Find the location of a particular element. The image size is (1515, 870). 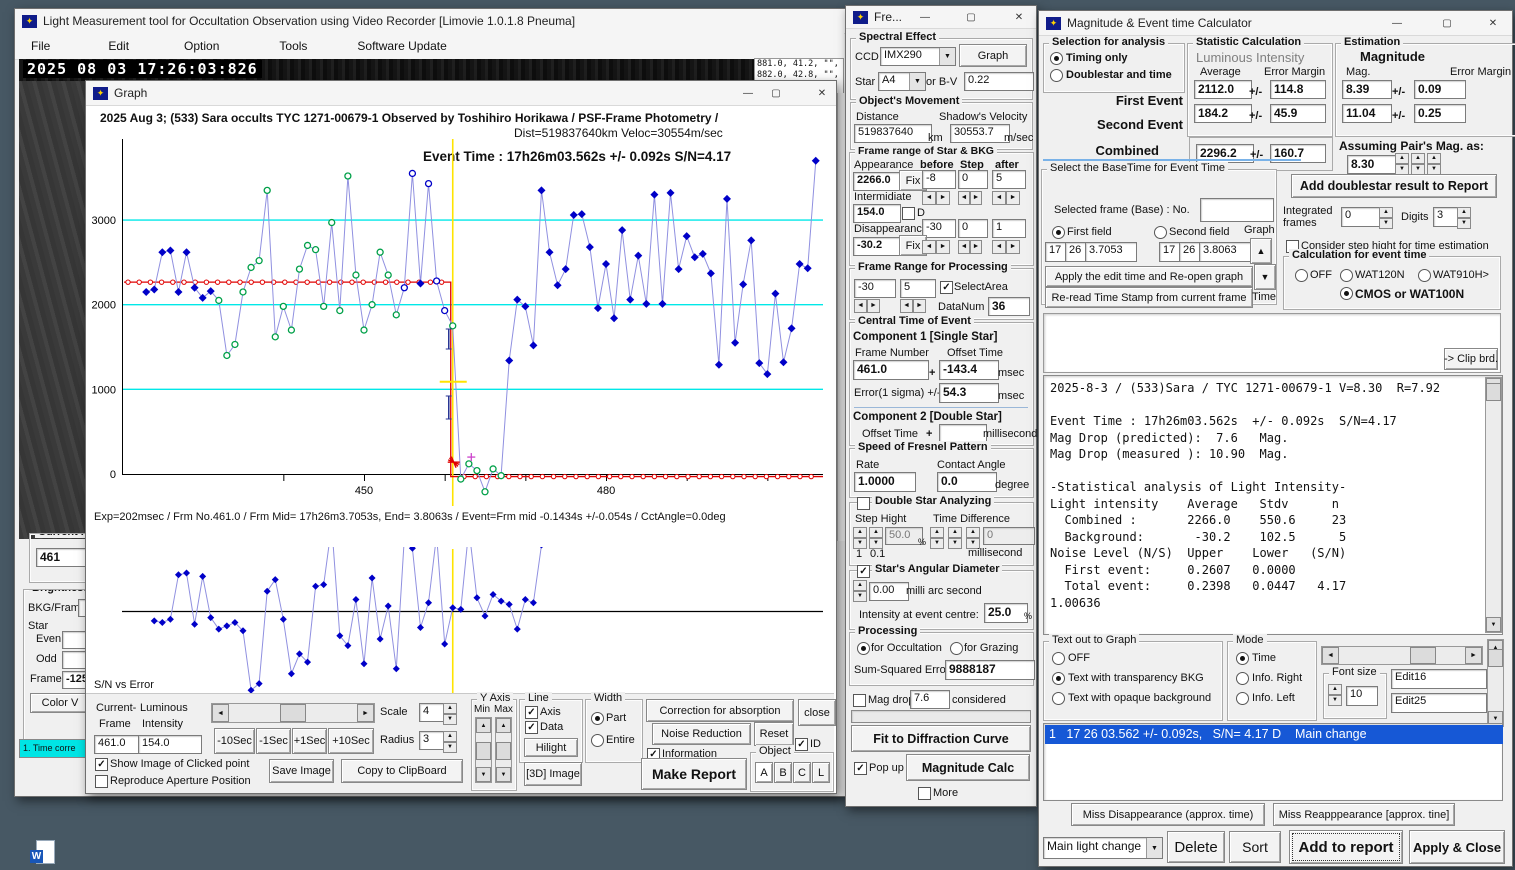

selected-frame-field is located at coordinates (1237, 210).